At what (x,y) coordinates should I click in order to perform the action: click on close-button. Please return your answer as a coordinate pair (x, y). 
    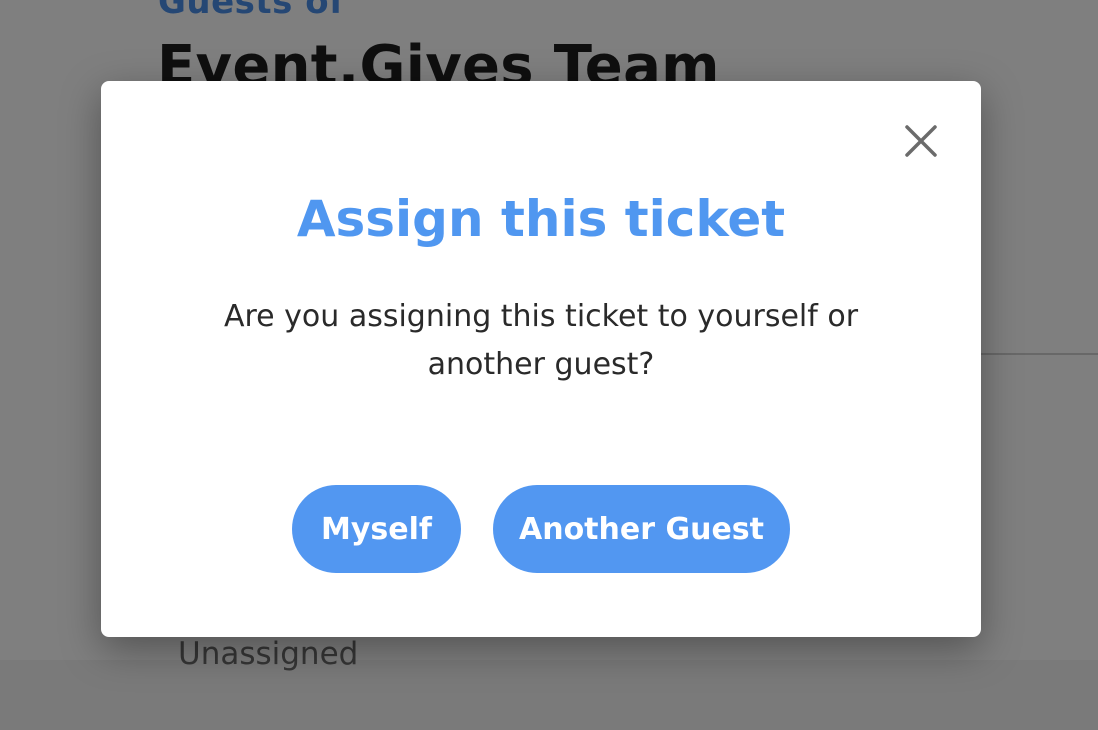
    Looking at the image, I should click on (921, 141).